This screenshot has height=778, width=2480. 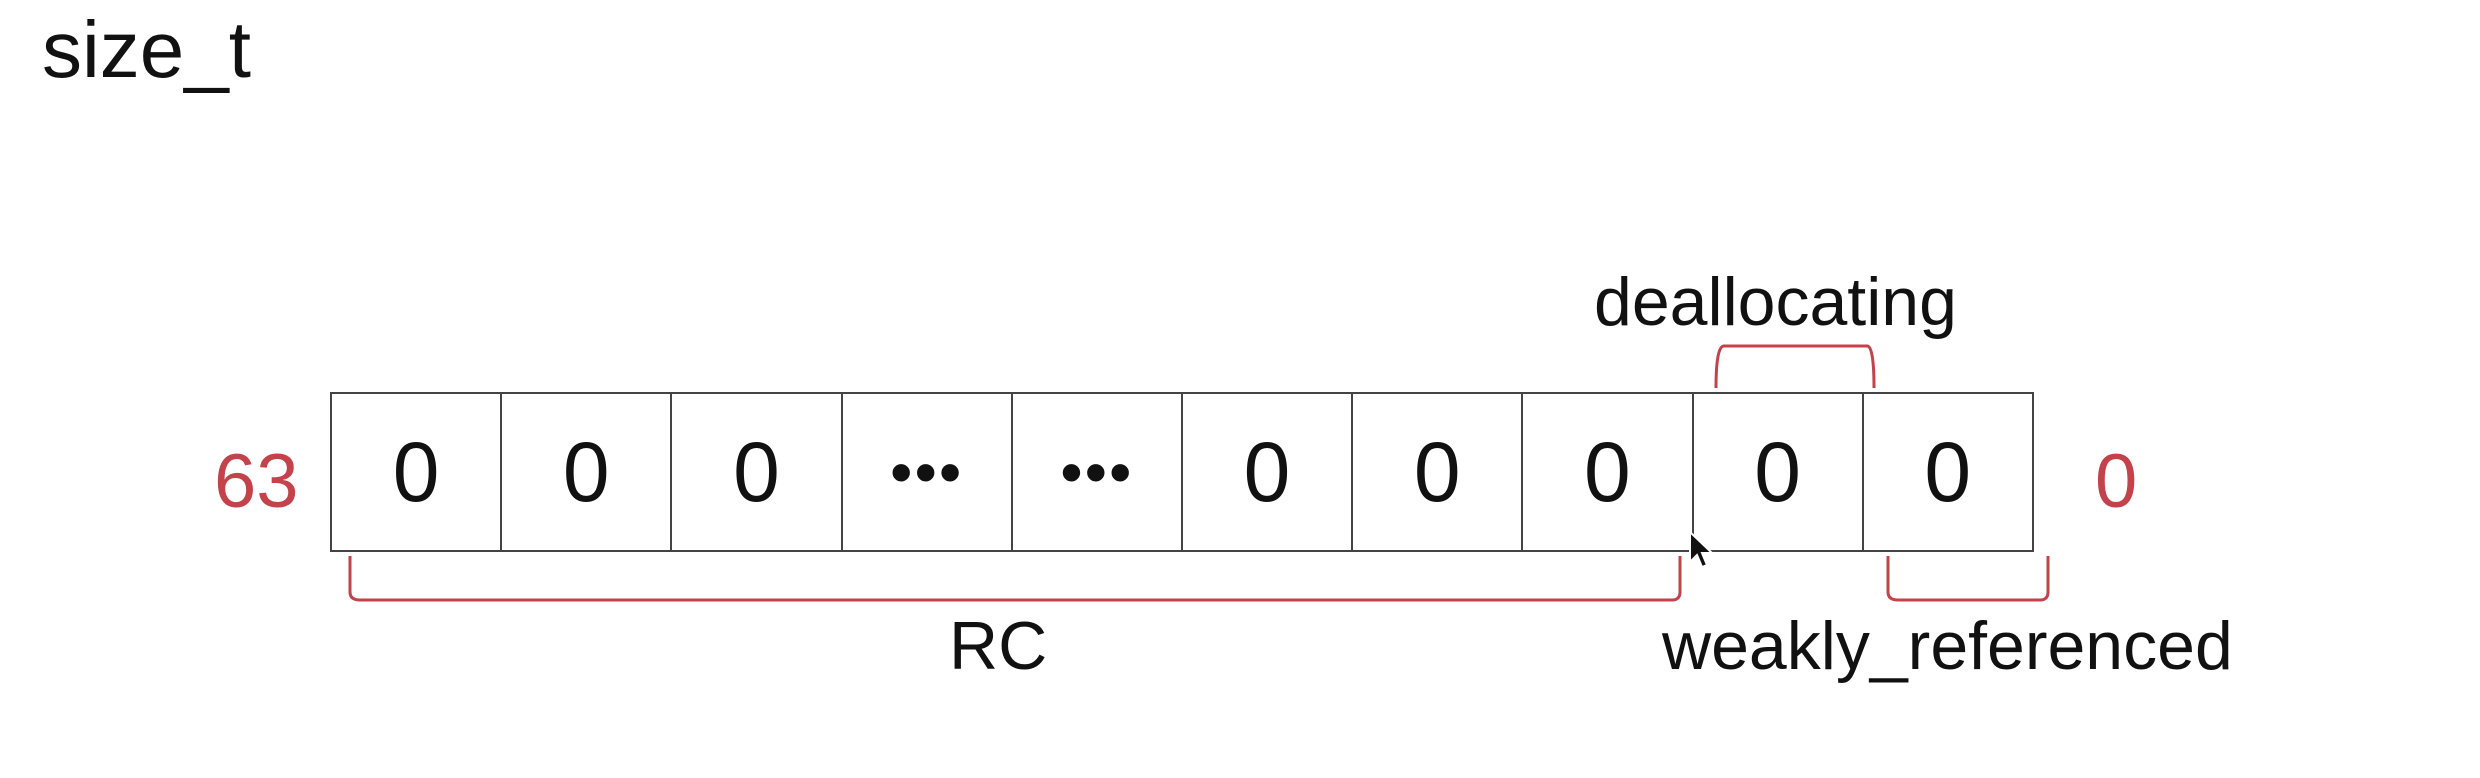 I want to click on weakly-referenced-label: weakly_referenced, so click(x=1947, y=646).